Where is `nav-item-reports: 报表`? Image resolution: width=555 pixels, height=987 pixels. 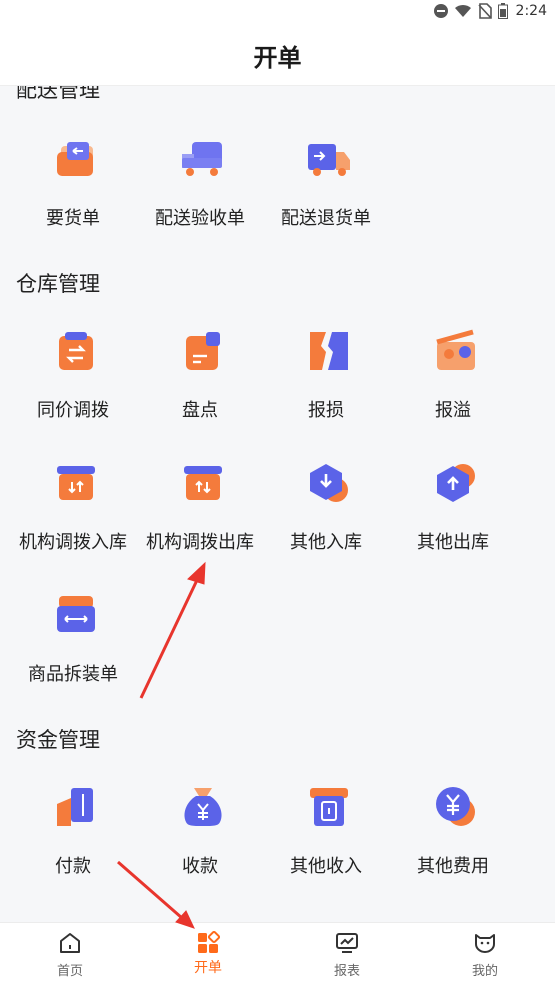
nav-item-reports: 报表 is located at coordinates (347, 953).